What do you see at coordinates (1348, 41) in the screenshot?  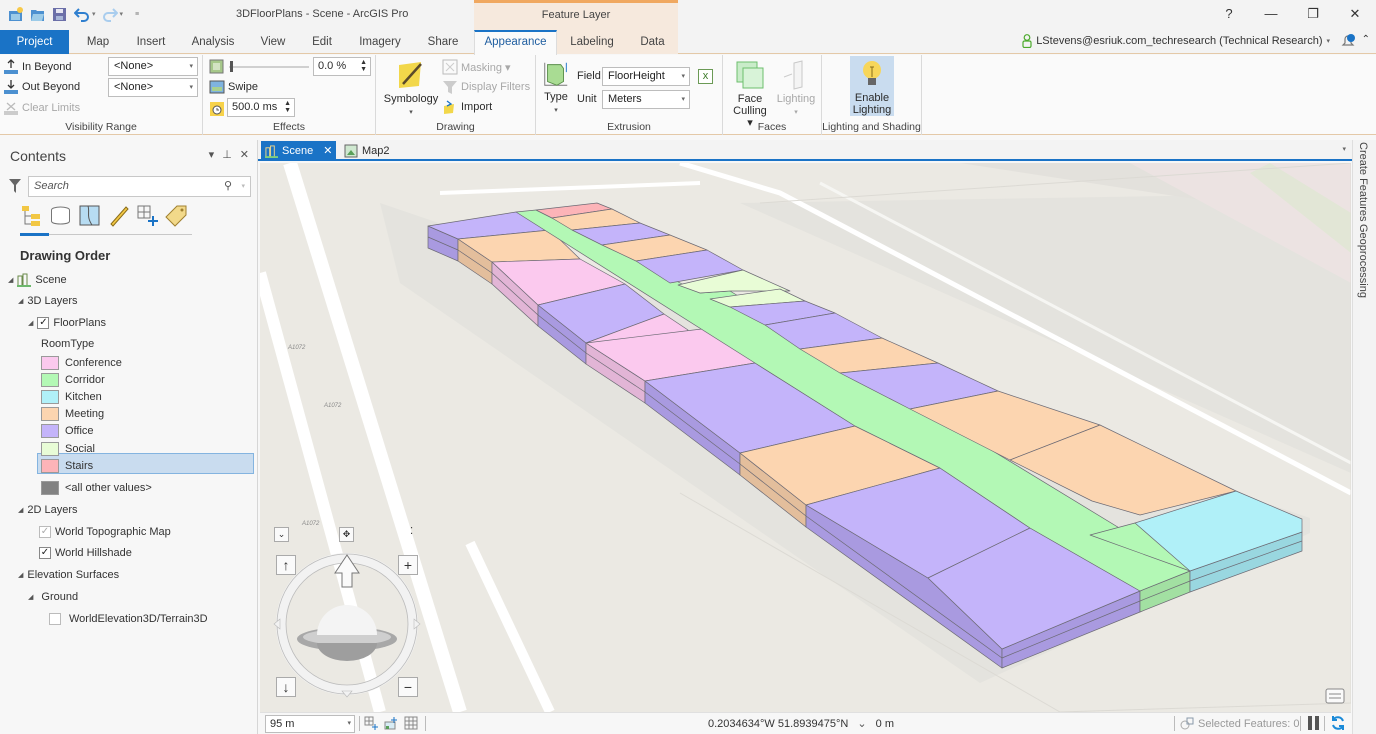 I see `notification-bell-icon` at bounding box center [1348, 41].